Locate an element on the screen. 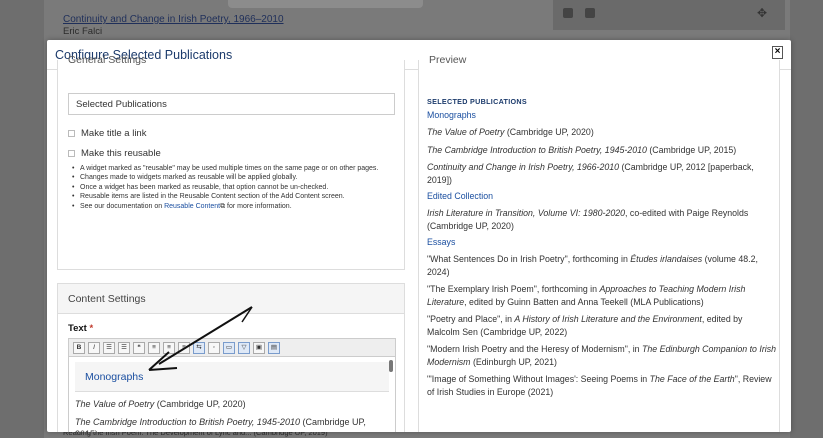  editor-line: The Value of Poetry (Cambridge UP, 2020) is located at coordinates (160, 404).